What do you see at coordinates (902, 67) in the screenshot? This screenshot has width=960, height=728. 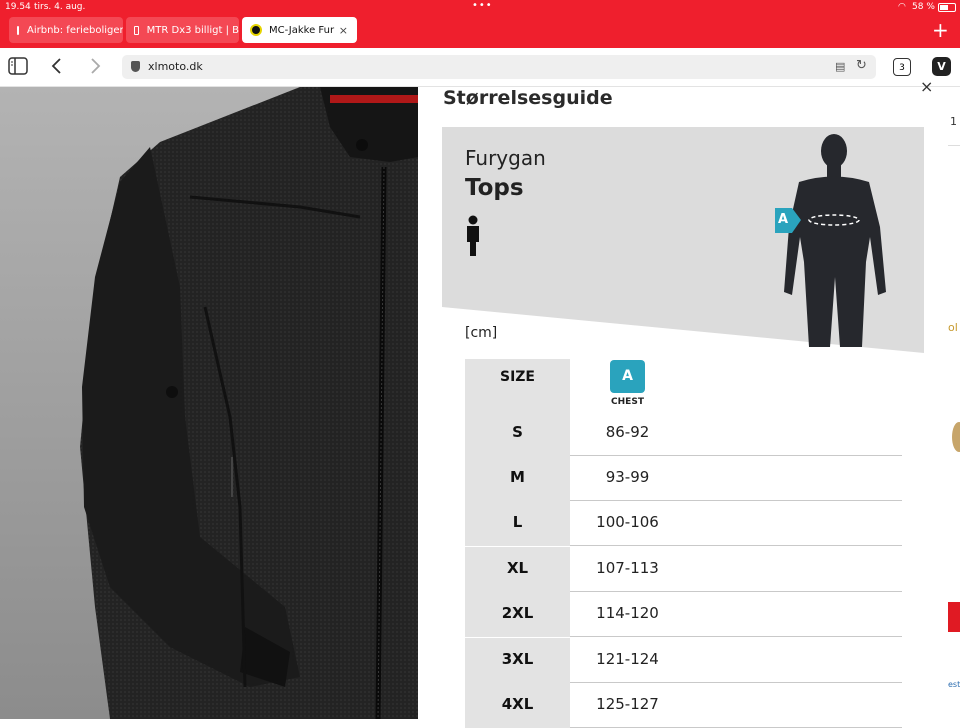 I see `tab-switcher-button: 3` at bounding box center [902, 67].